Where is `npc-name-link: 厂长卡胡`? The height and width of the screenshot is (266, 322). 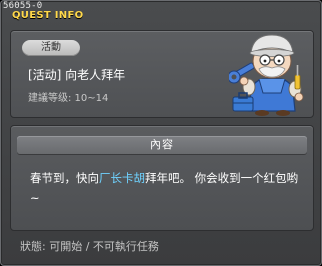 npc-name-link: 厂长卡胡 is located at coordinates (122, 178).